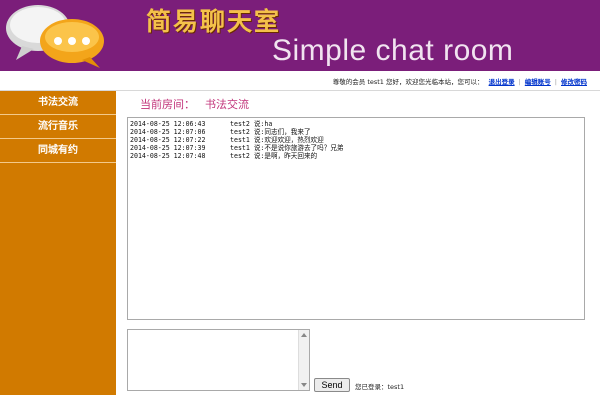  Describe the element at coordinates (168, 124) in the screenshot. I see `message-time: 2014-08-25 12:06:43` at that location.